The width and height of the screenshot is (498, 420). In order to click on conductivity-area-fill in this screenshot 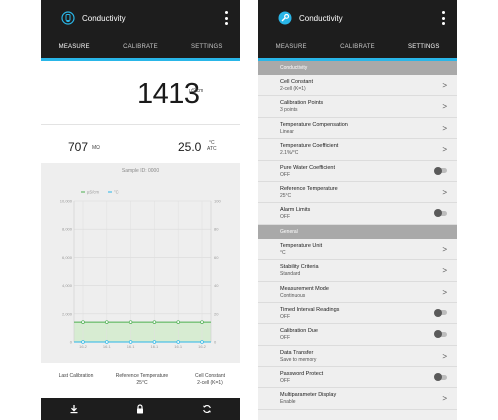, I will do `click(142, 332)`.